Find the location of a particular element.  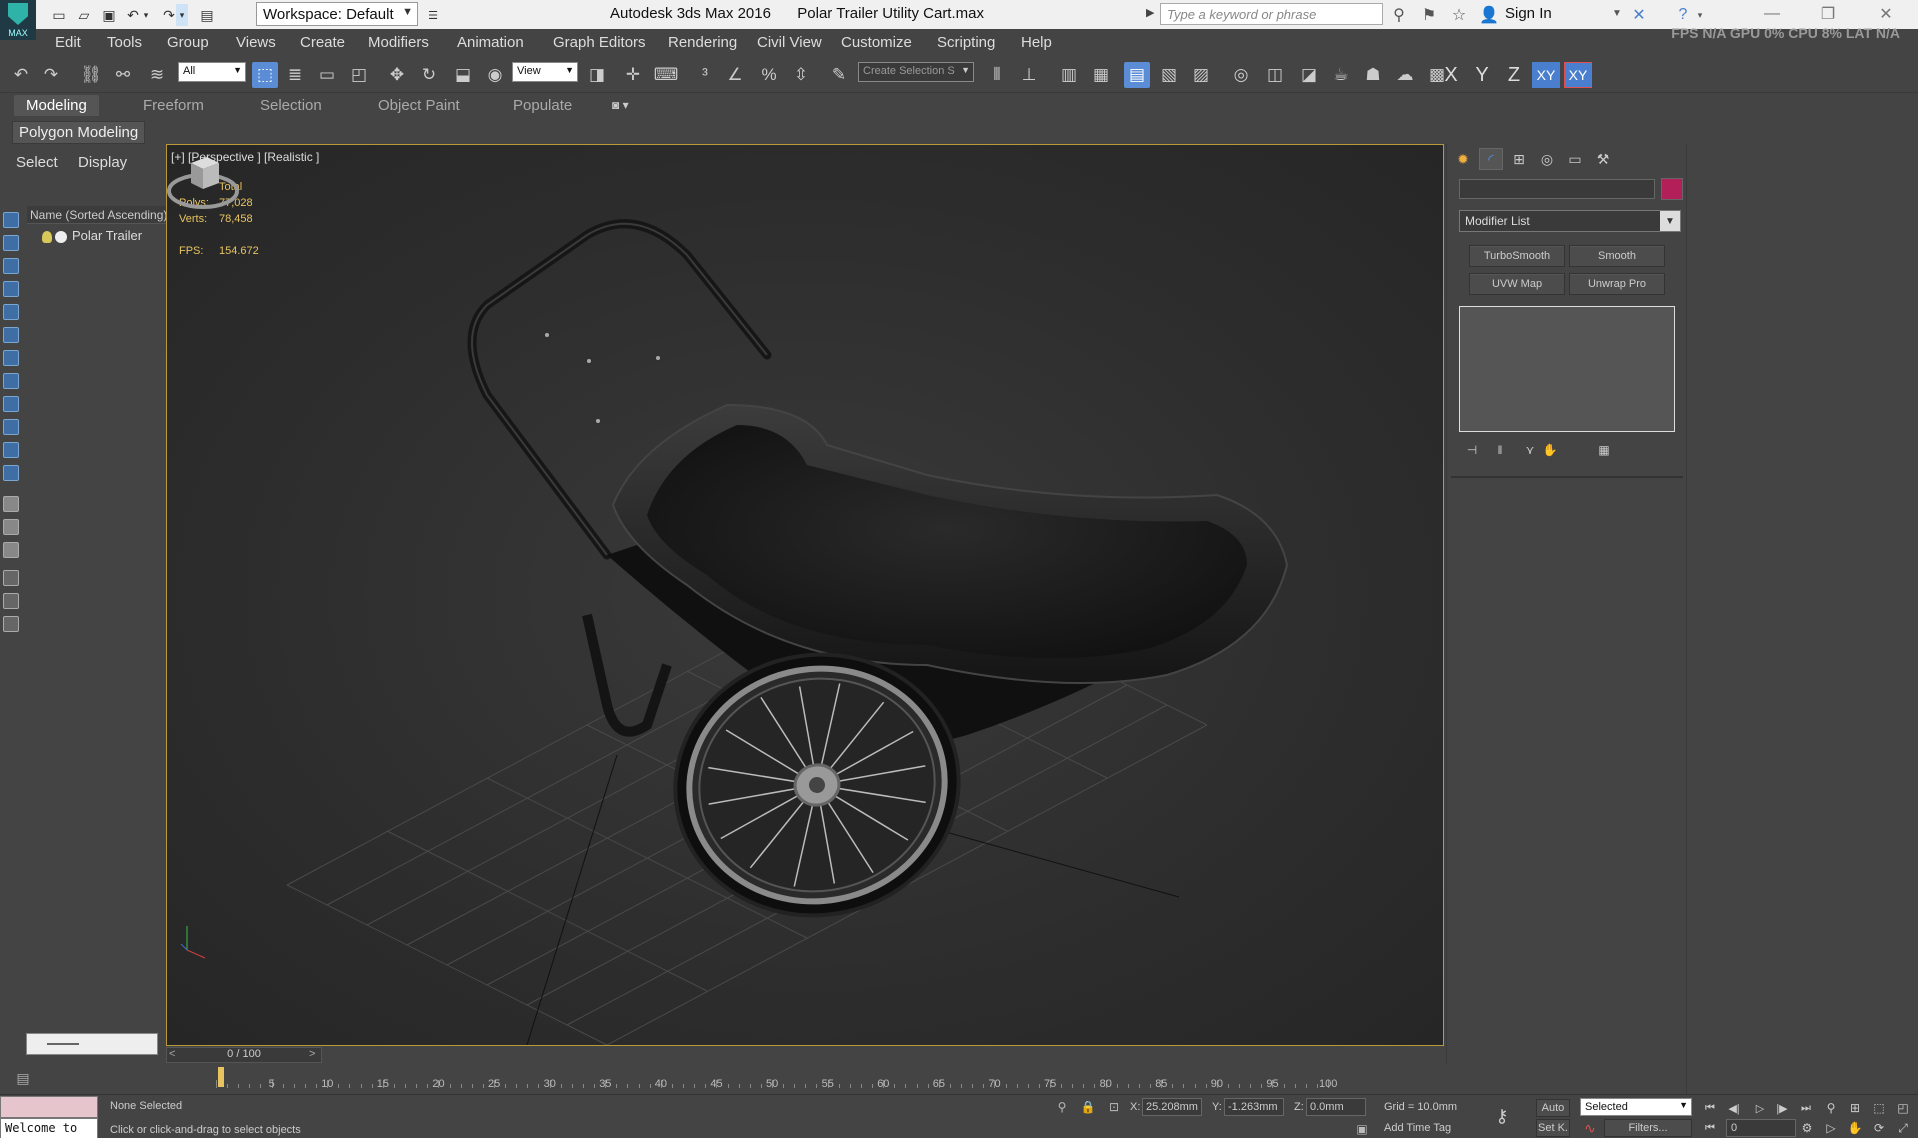

menu-scripting: Scripting is located at coordinates (966, 42).